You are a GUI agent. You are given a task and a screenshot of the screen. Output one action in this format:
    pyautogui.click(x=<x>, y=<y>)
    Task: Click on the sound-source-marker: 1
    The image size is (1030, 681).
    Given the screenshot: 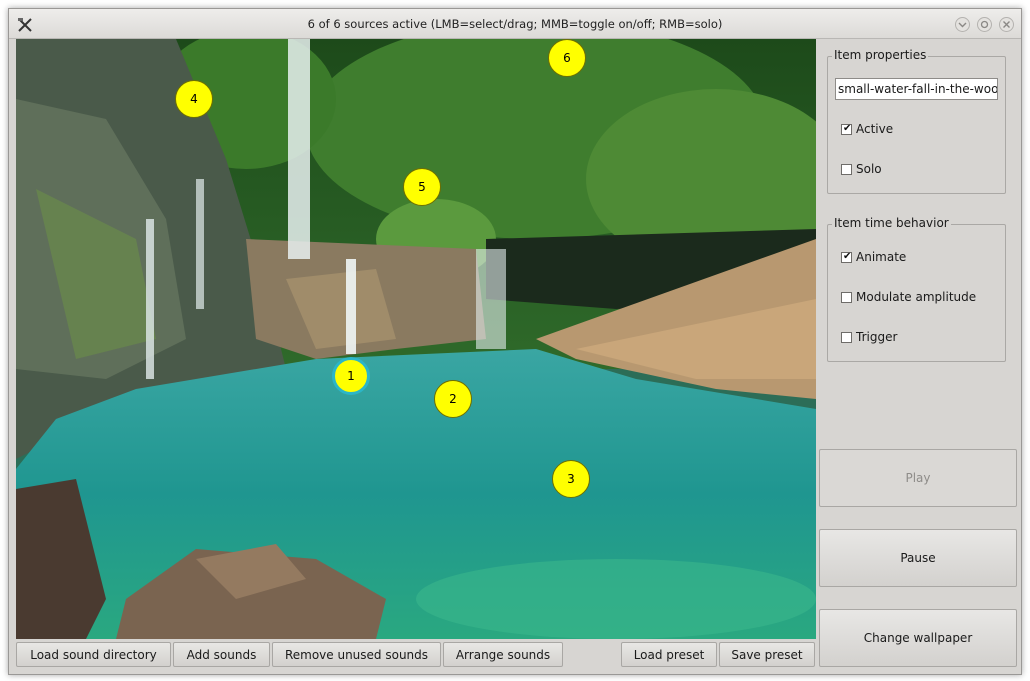 What is the action you would take?
    pyautogui.click(x=351, y=376)
    